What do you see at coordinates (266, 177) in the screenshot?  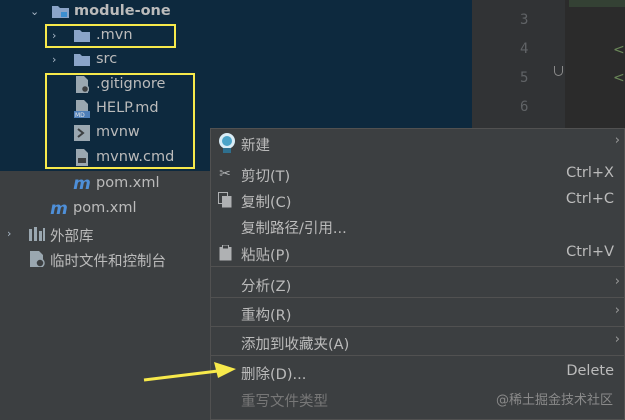 I see `menu-item-label: 剪切(T)` at bounding box center [266, 177].